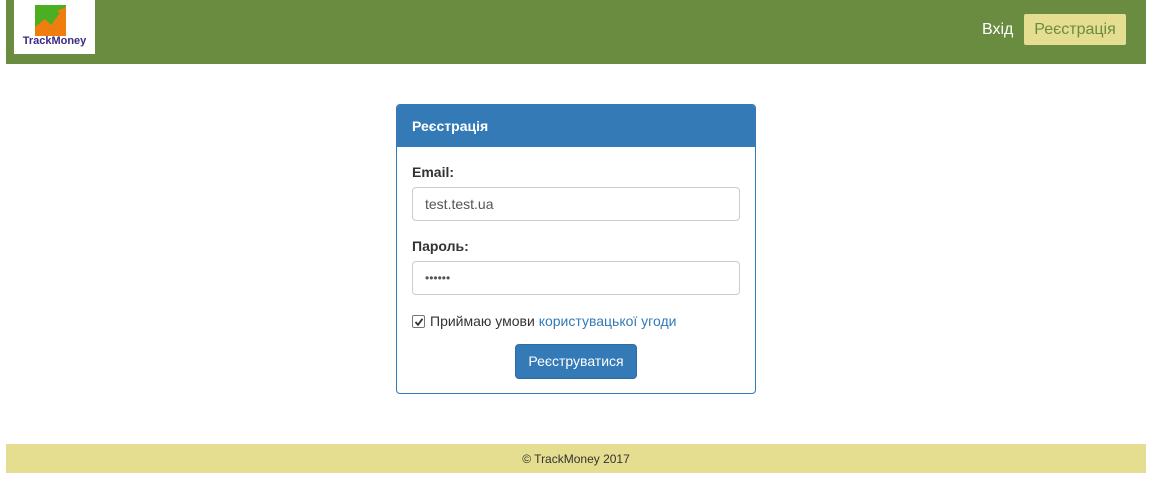  Describe the element at coordinates (54, 41) in the screenshot. I see `logo-text: TrackMoney` at that location.